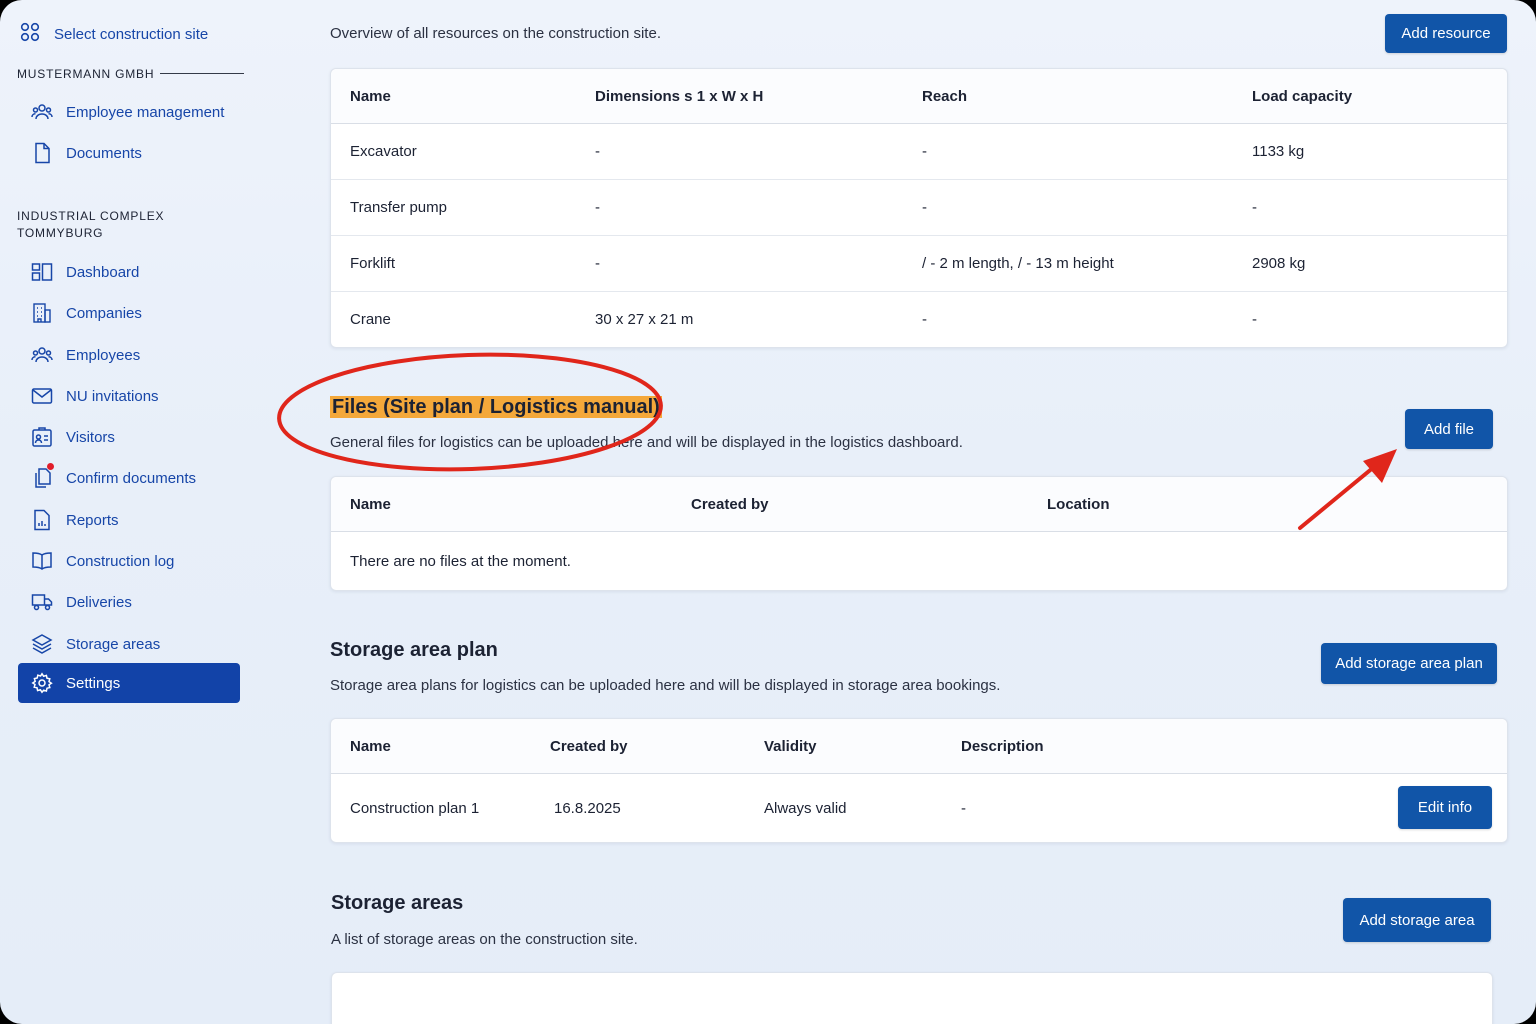  What do you see at coordinates (415, 808) in the screenshot?
I see `cell-name: Construction plan 1` at bounding box center [415, 808].